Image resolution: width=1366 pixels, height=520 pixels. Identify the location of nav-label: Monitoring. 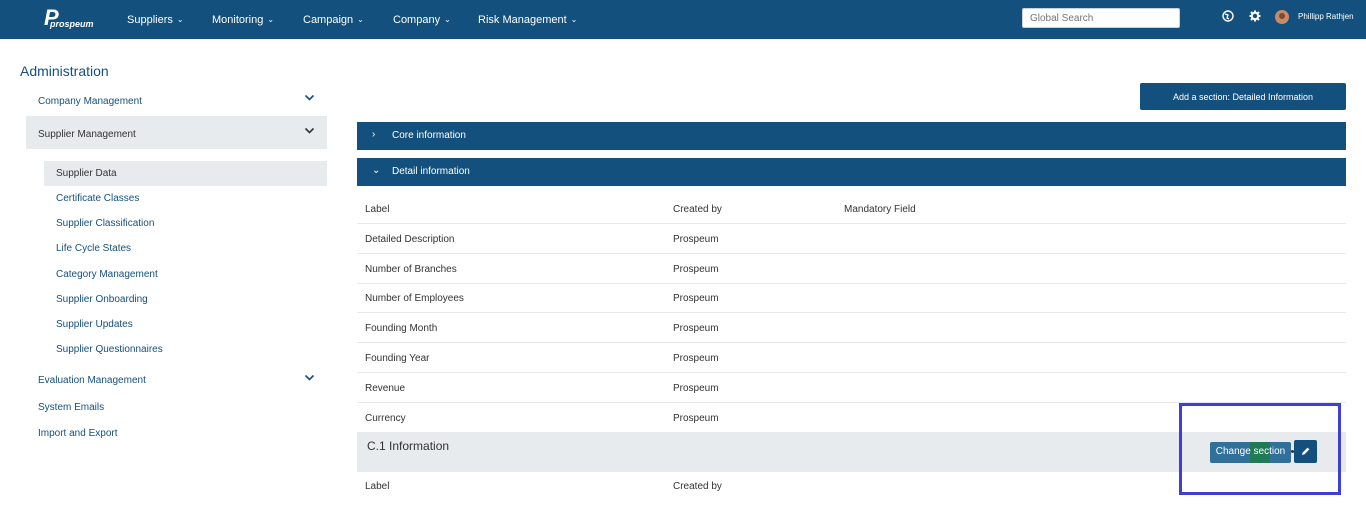
(238, 20).